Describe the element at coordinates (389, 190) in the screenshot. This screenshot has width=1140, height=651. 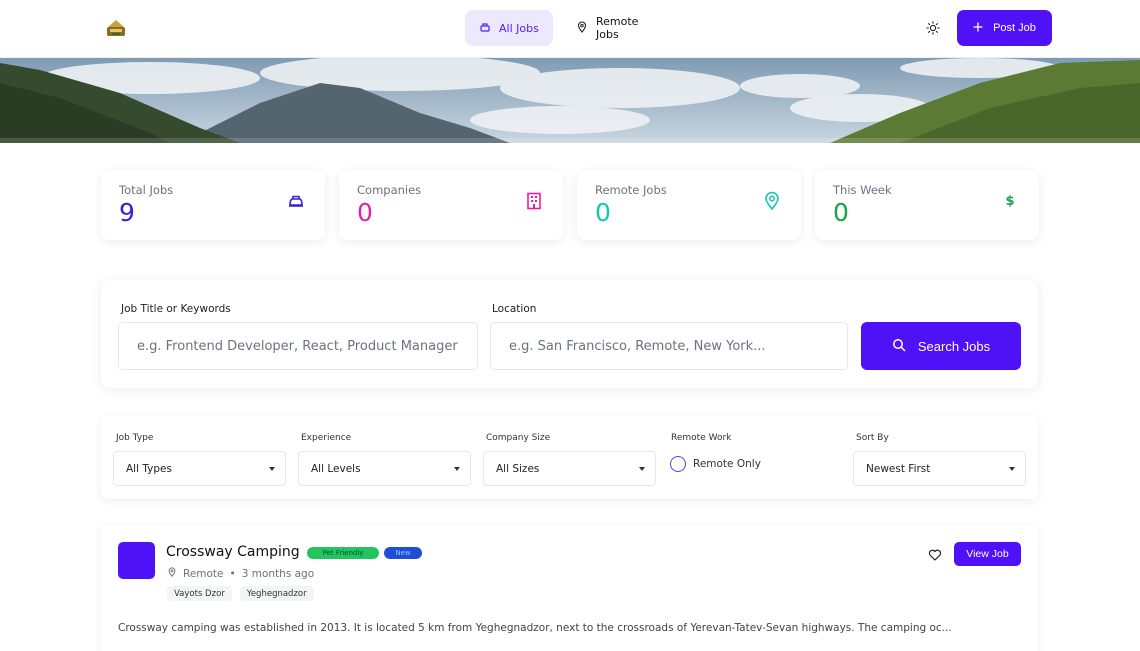
I see `stat-label: Companies` at that location.